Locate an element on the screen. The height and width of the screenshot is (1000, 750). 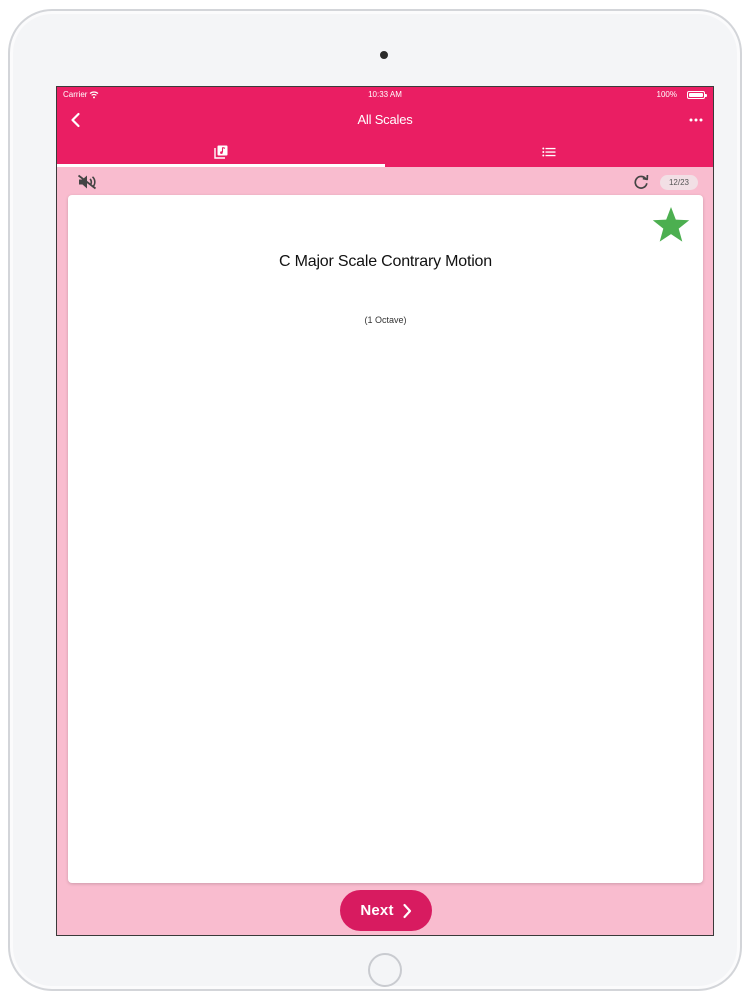
next-button: Next is located at coordinates (386, 910).